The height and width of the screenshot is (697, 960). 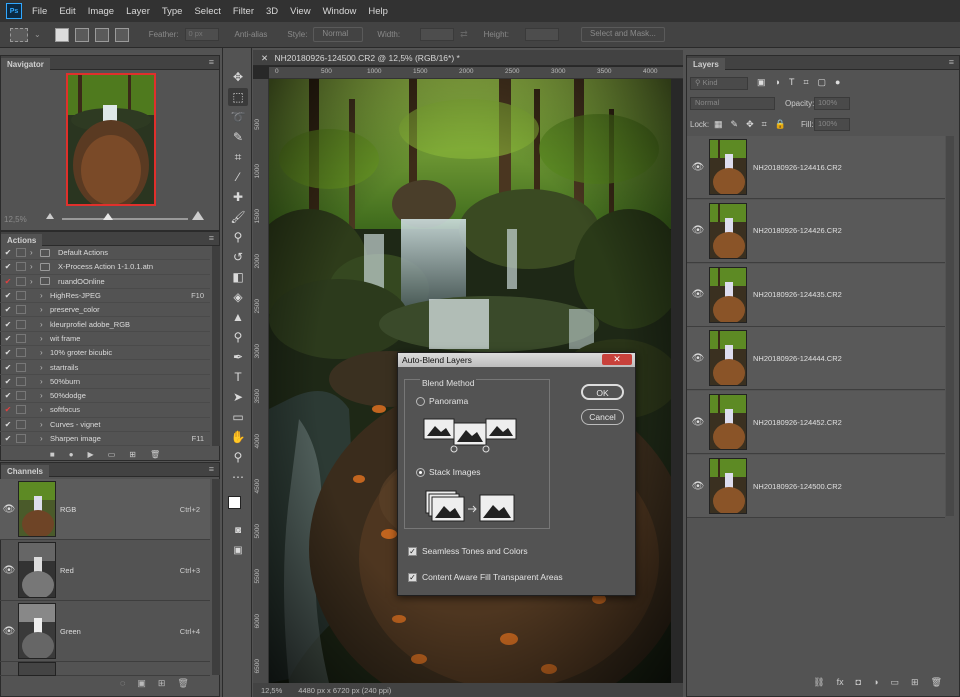 I want to click on channel-row-partial, so click(x=105, y=668).